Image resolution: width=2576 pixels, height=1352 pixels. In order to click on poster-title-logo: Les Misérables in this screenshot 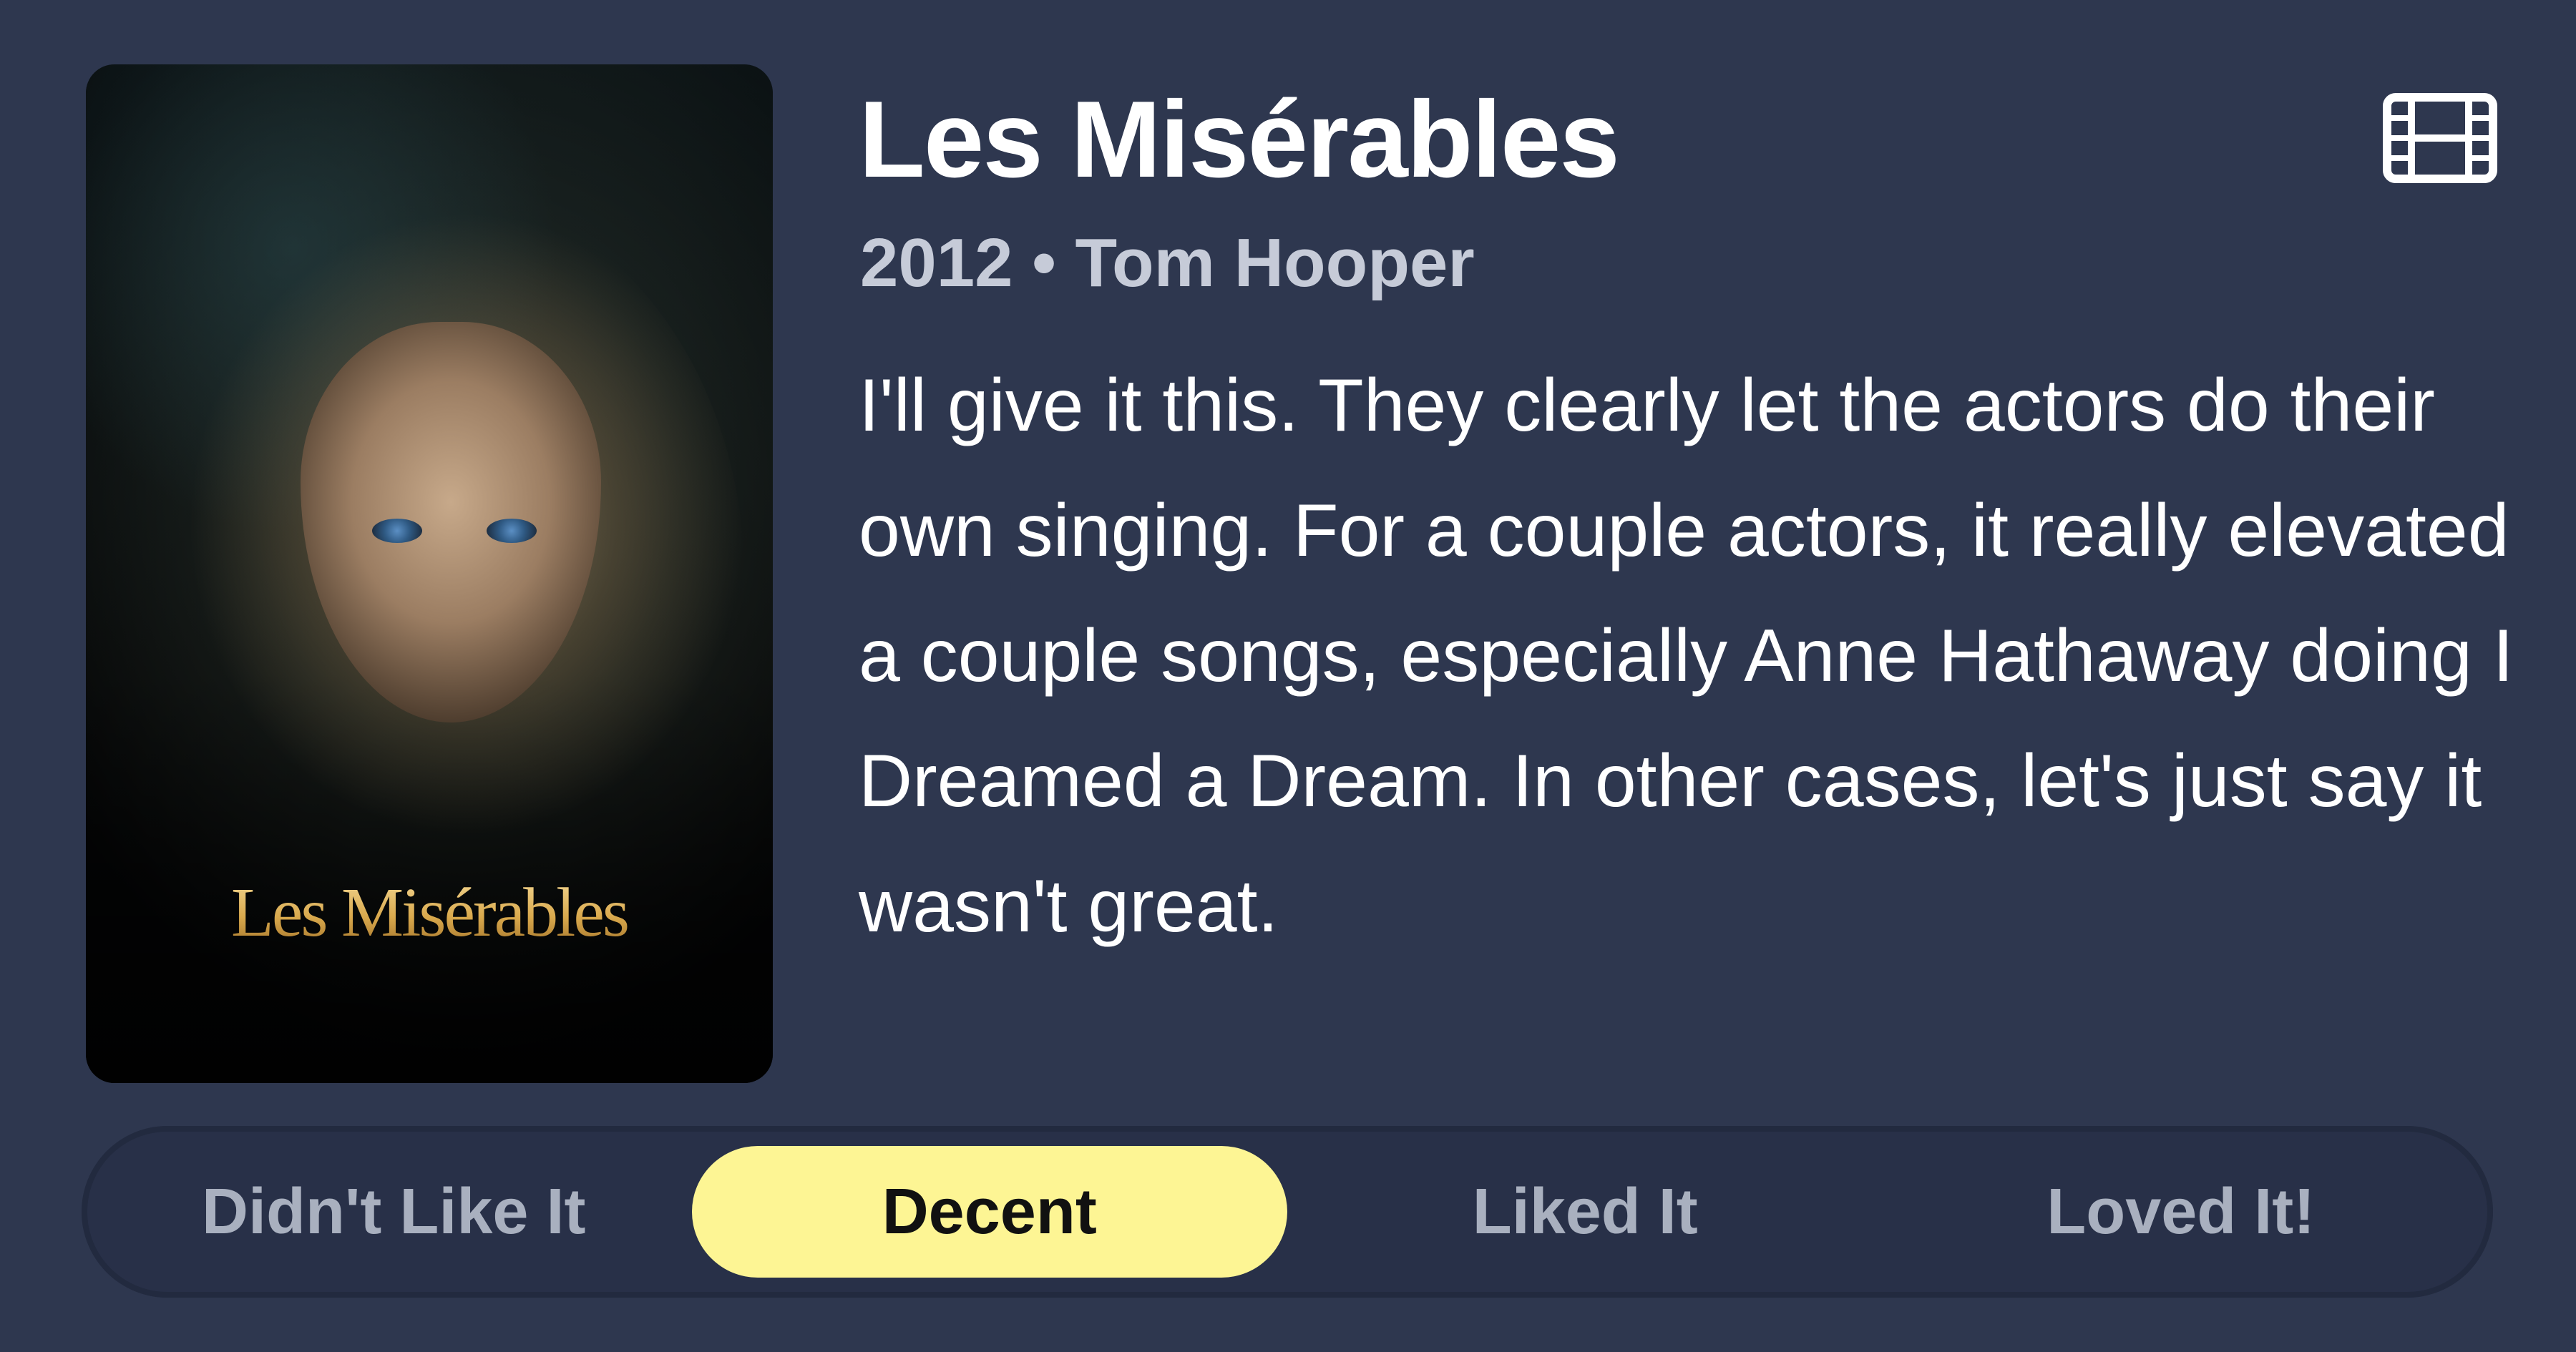, I will do `click(429, 913)`.